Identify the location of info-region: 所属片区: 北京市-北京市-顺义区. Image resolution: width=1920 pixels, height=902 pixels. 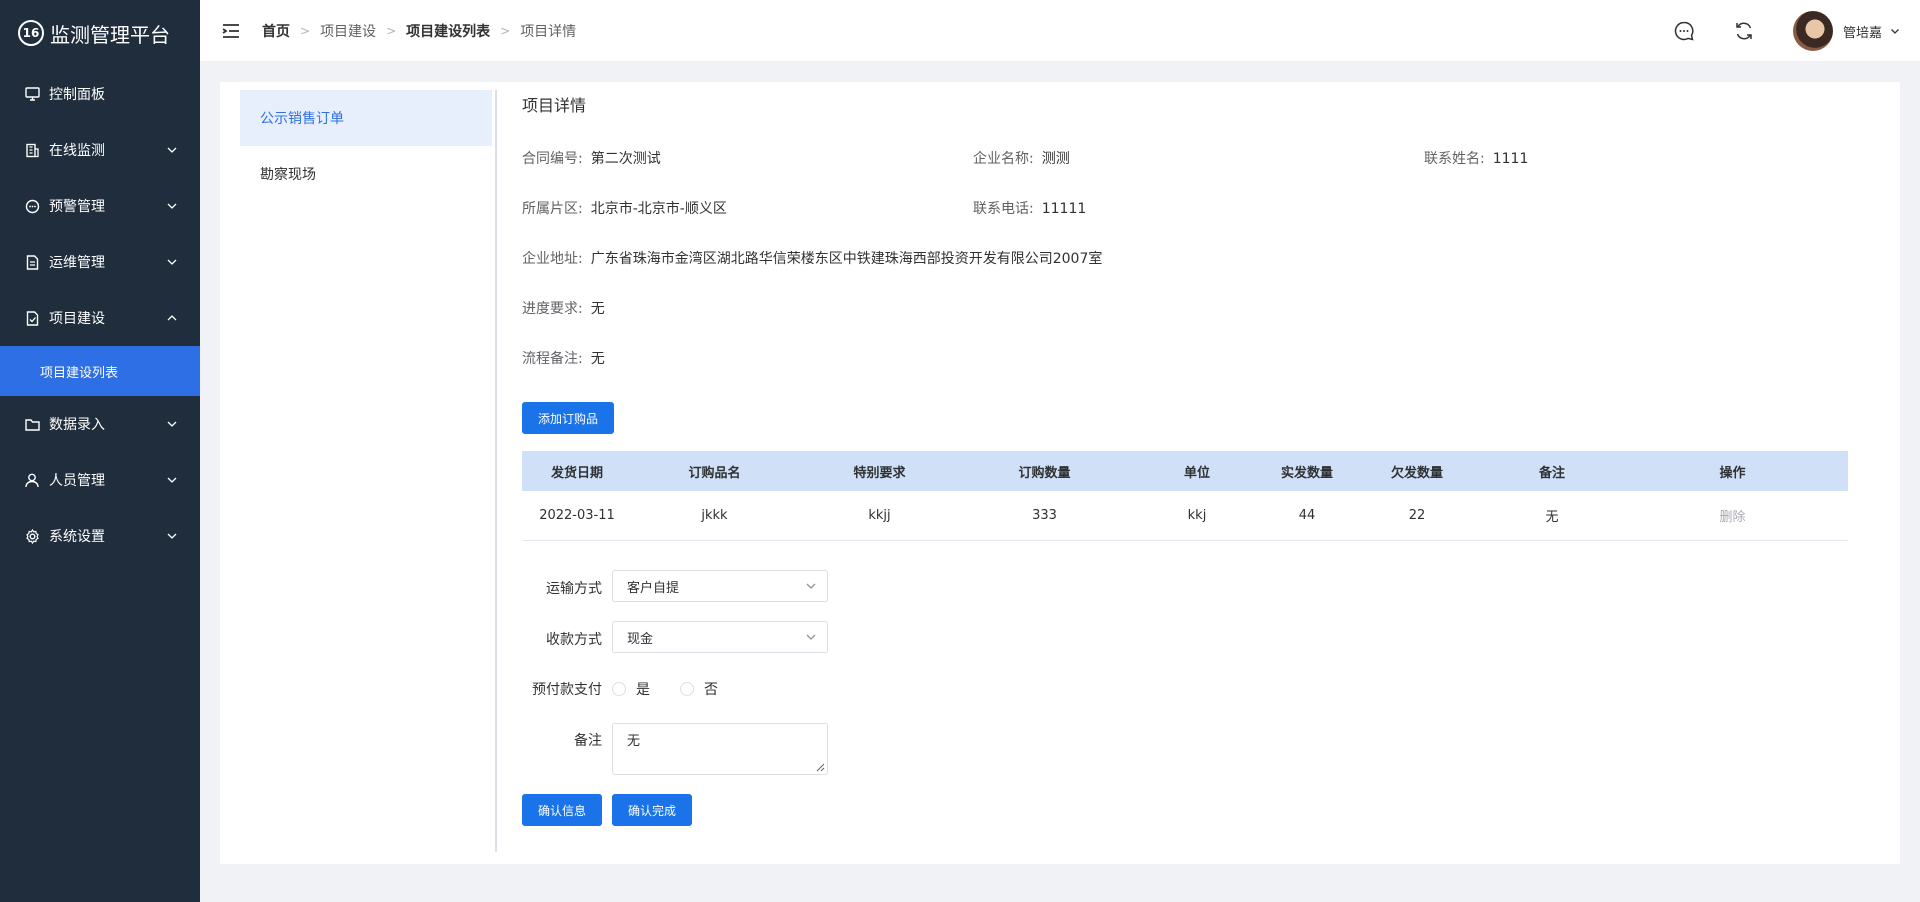
(624, 208).